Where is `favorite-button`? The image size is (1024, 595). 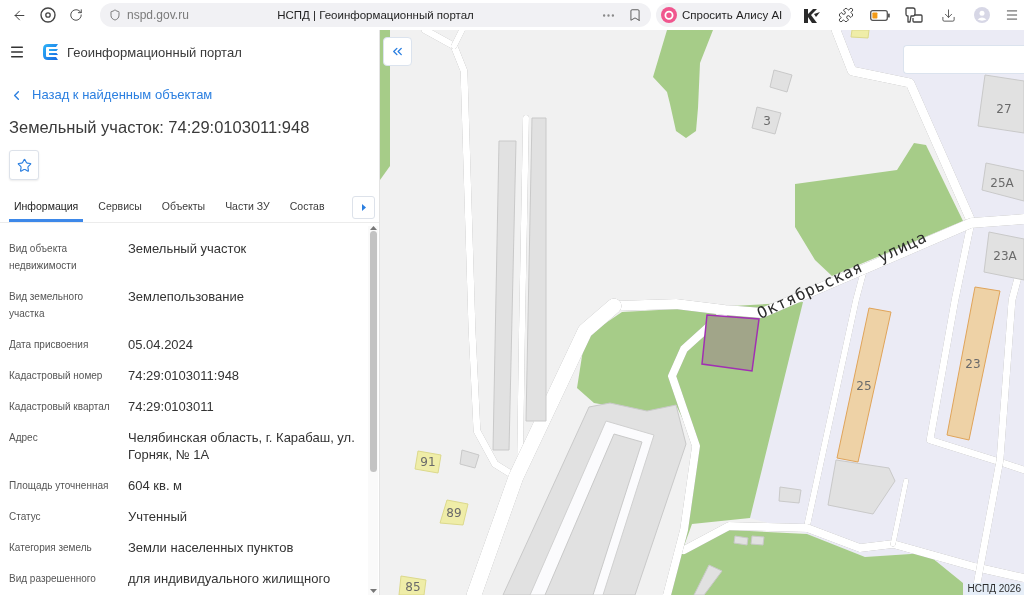
favorite-button is located at coordinates (24, 165).